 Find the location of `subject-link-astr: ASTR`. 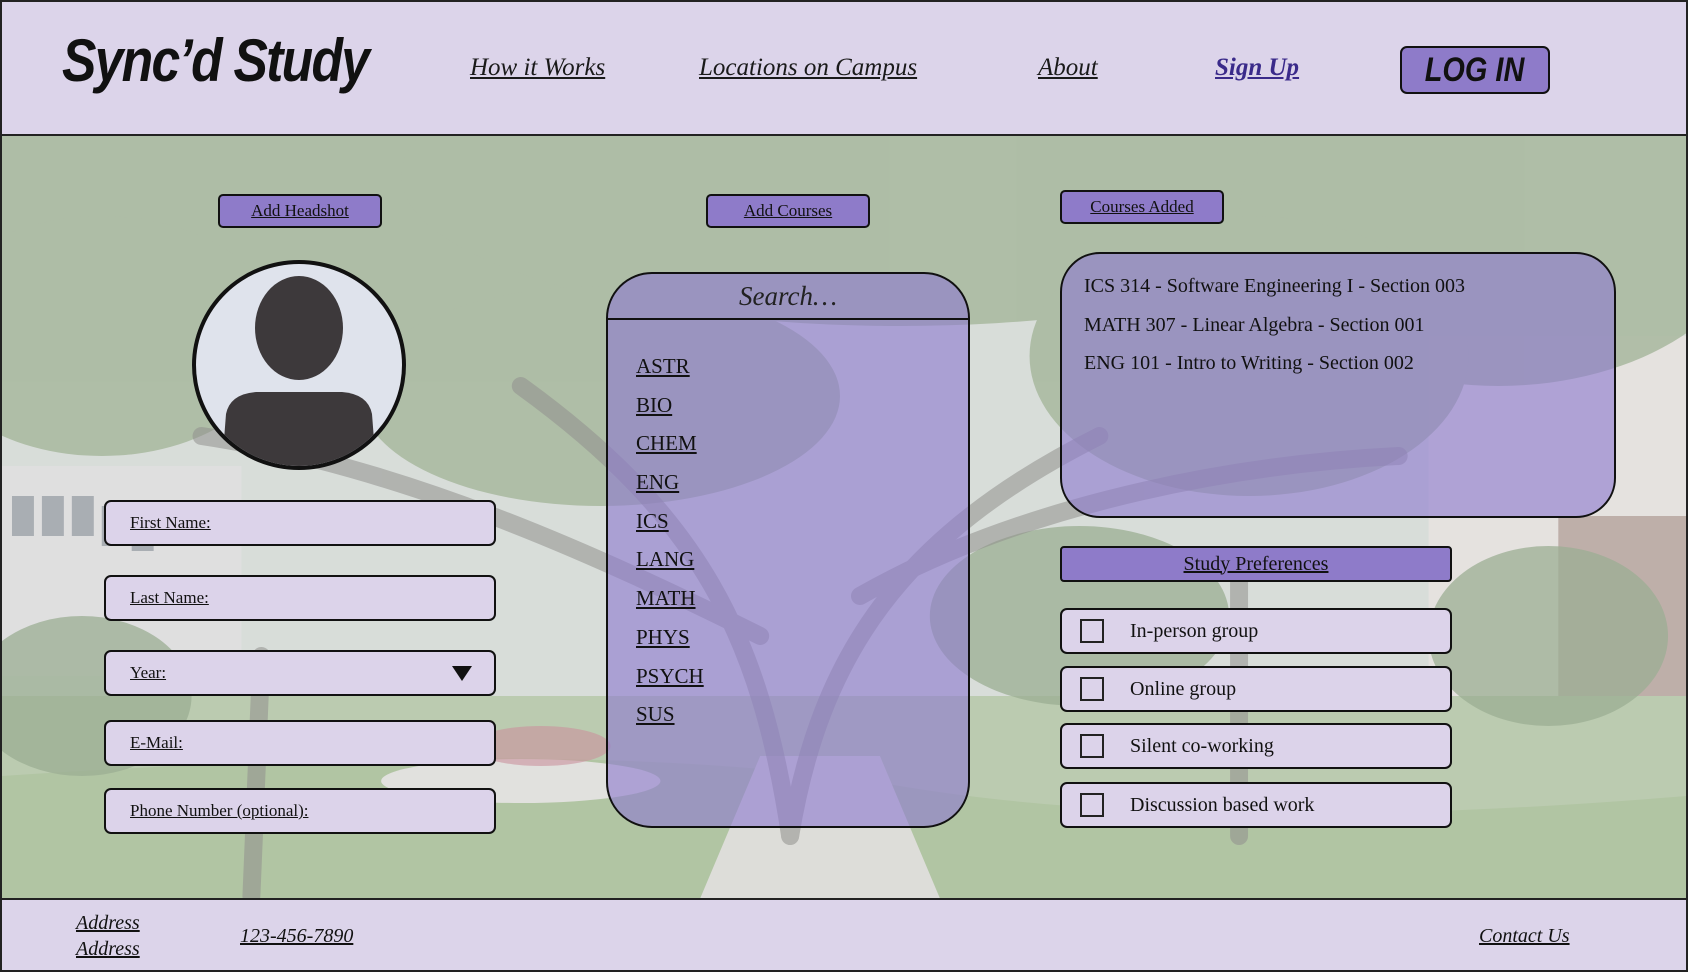

subject-link-astr: ASTR is located at coordinates (670, 373).